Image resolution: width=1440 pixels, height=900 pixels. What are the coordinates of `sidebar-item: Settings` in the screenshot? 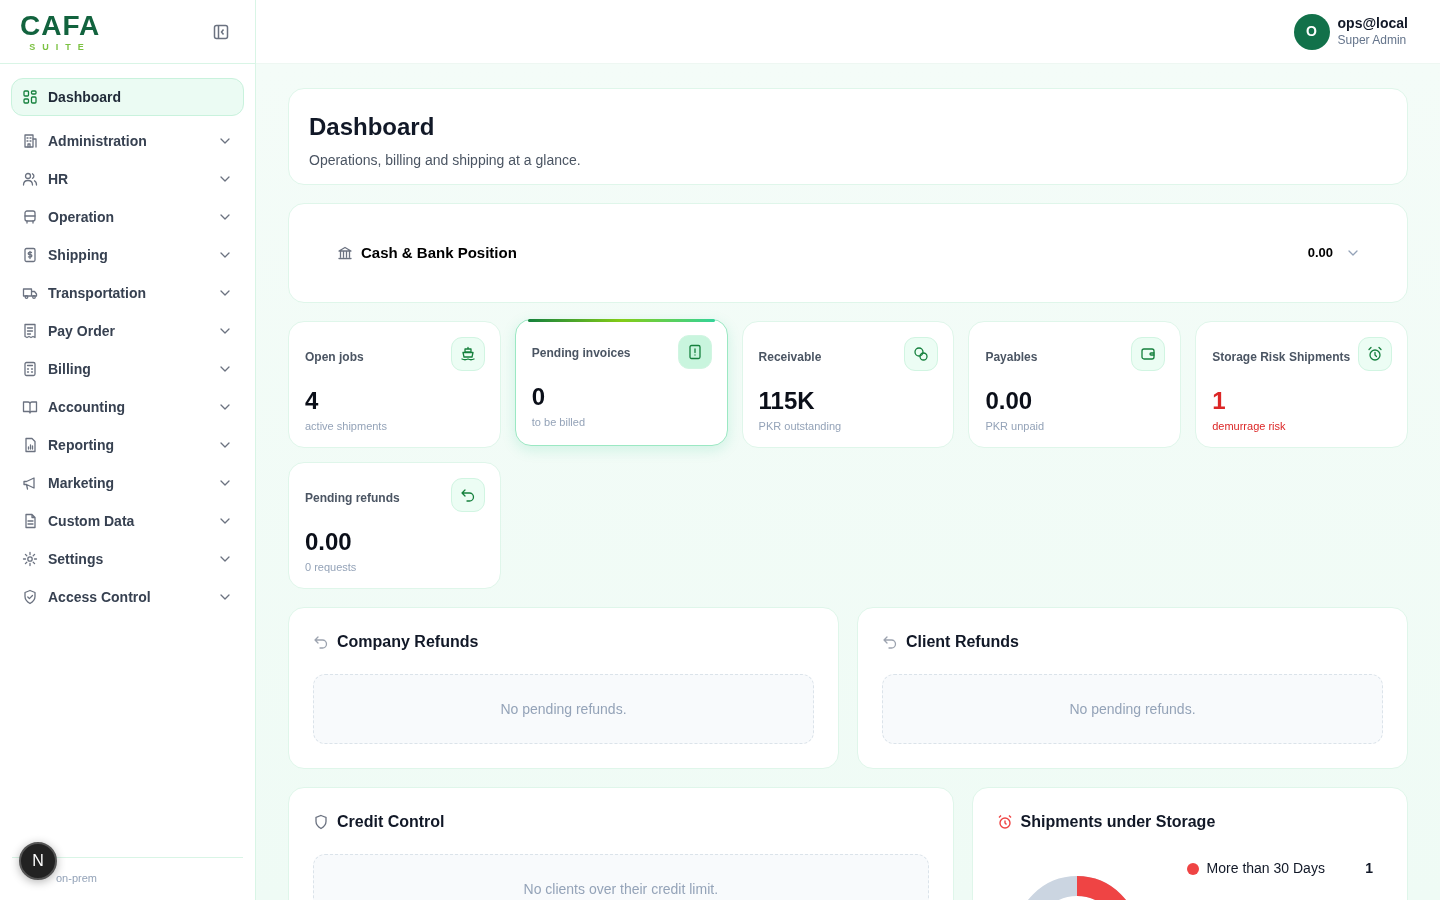 It's located at (127, 559).